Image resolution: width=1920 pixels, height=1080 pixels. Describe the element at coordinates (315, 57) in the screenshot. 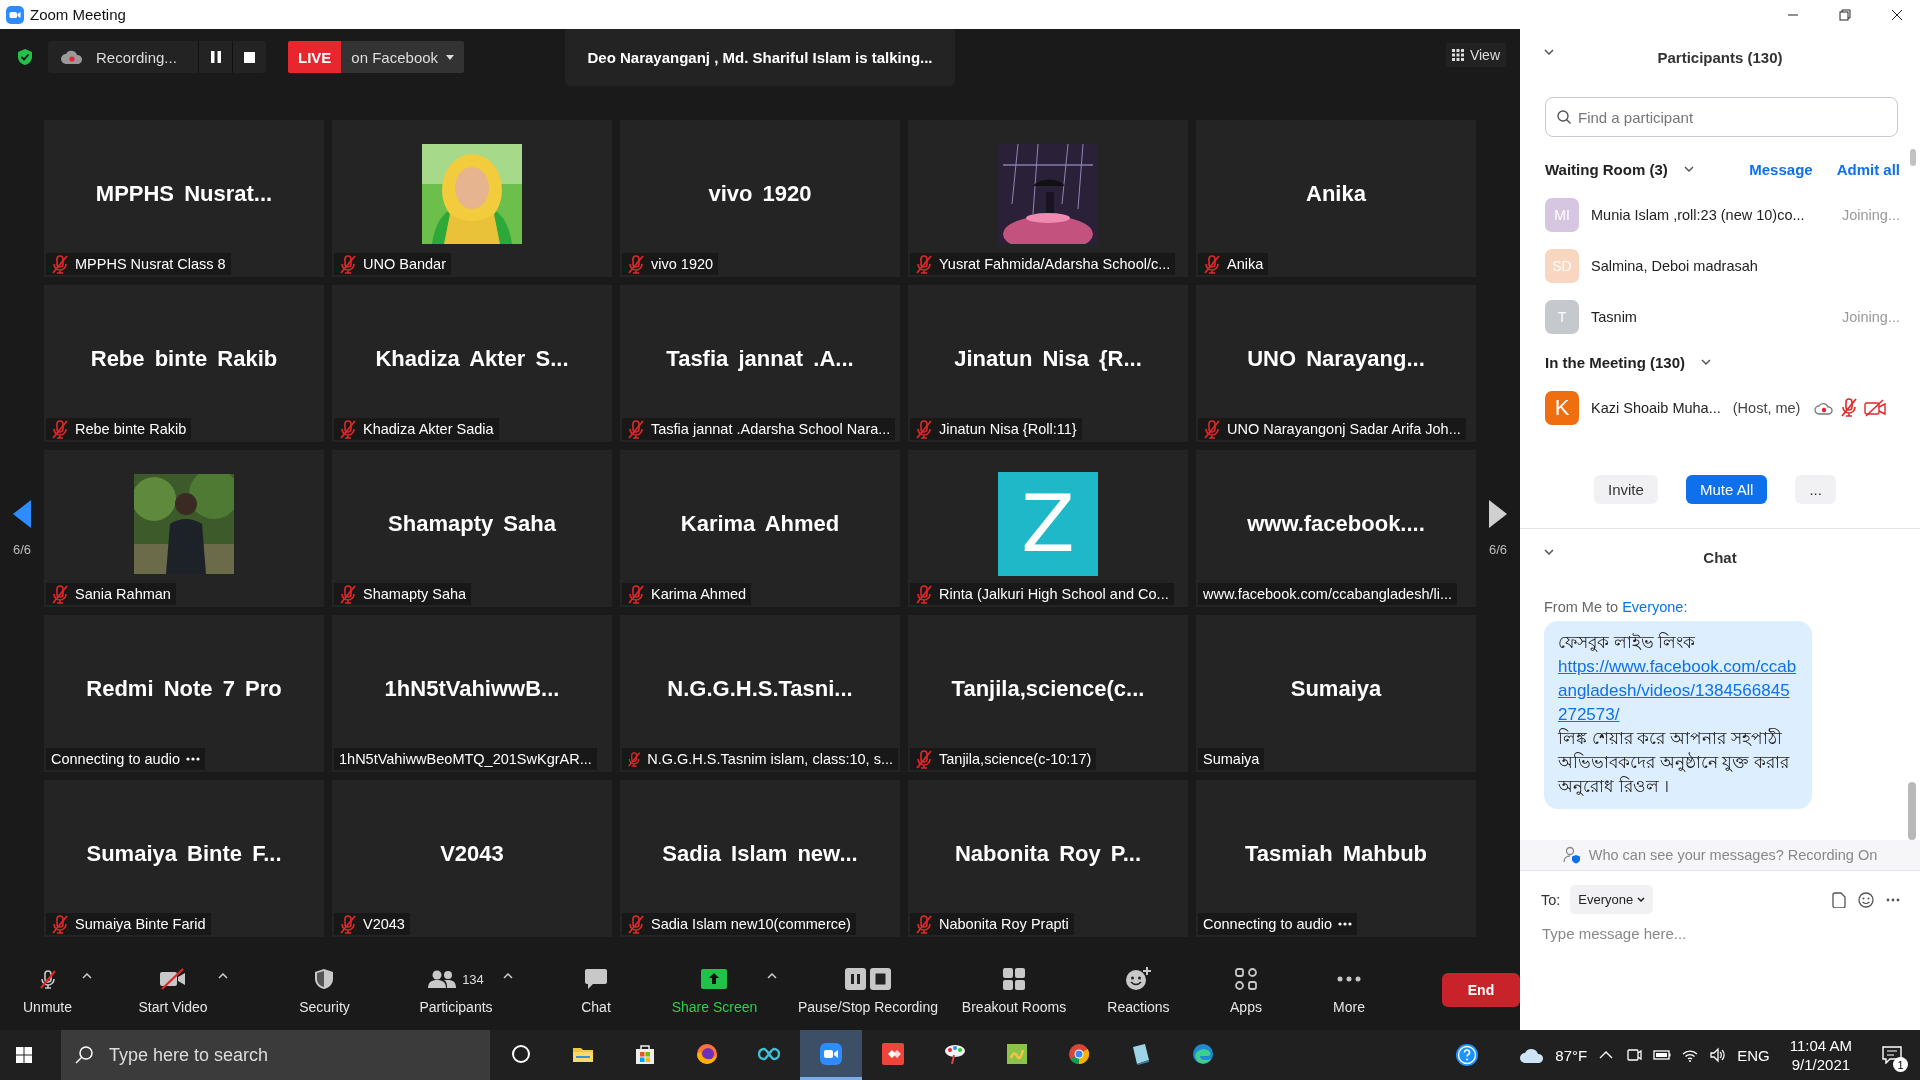

I see `live-badge: LIVE` at that location.